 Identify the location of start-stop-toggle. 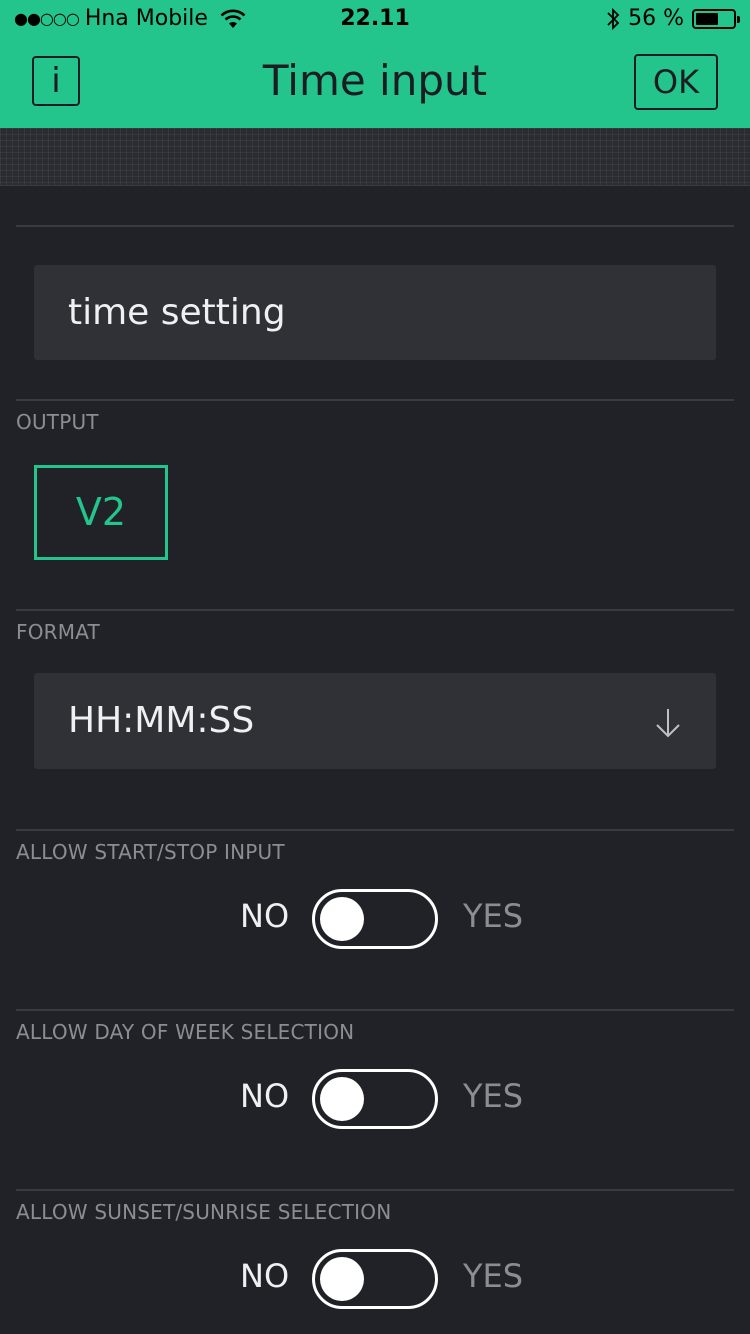
(375, 919).